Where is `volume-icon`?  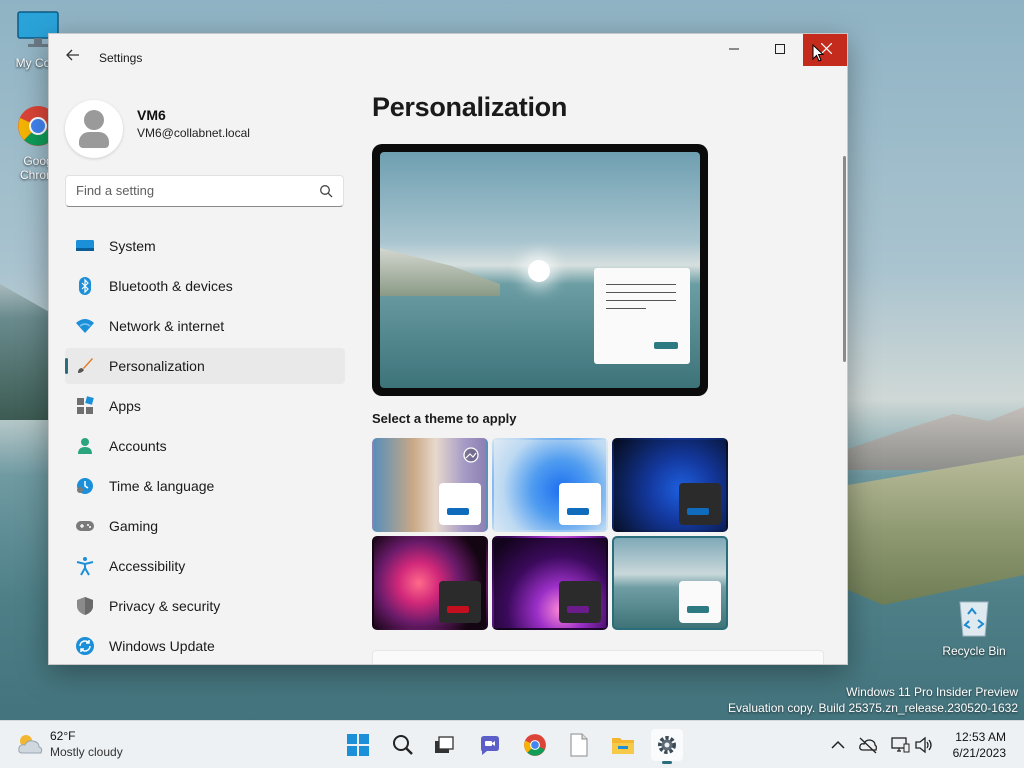 volume-icon is located at coordinates (924, 745).